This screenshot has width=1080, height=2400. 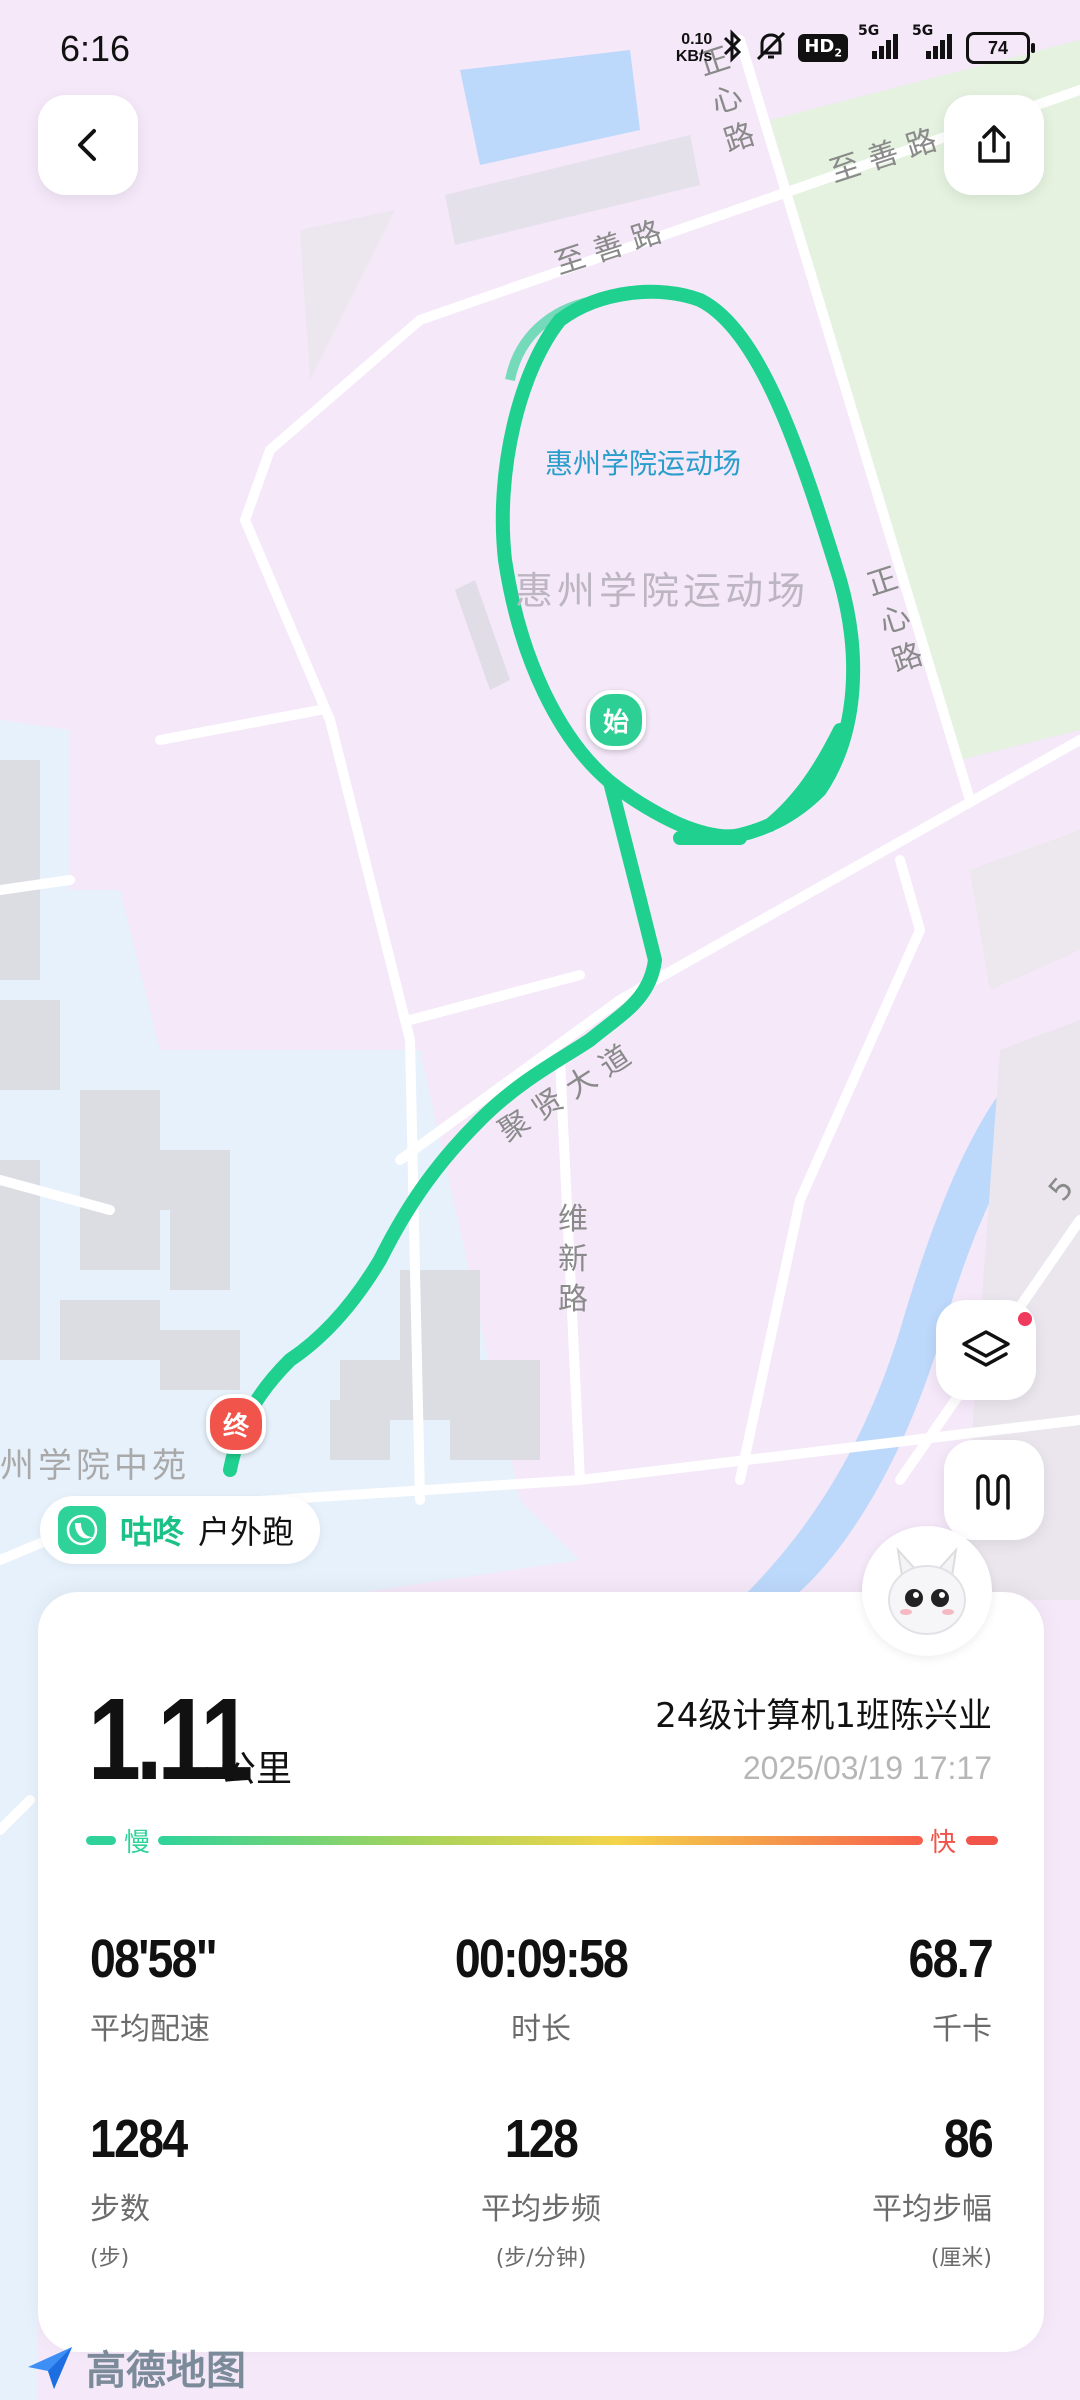 What do you see at coordinates (95, 48) in the screenshot?
I see `status-time: 6:16` at bounding box center [95, 48].